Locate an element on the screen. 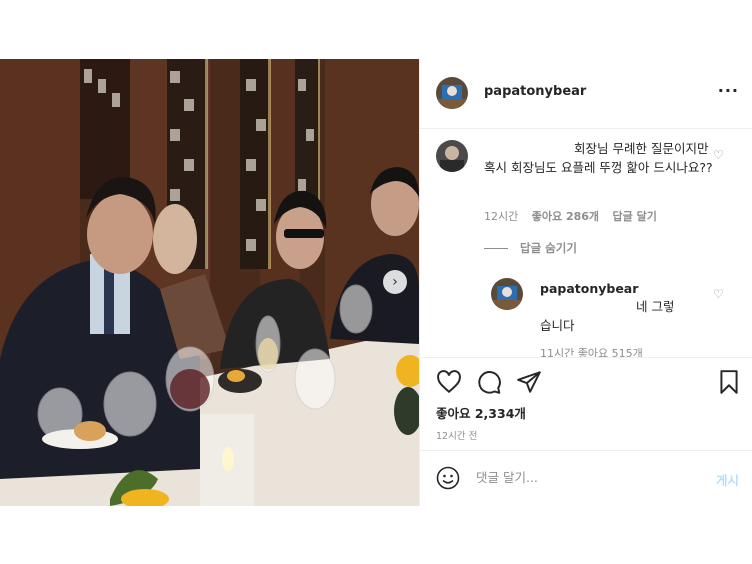  likes-count: 좋아요 2,334개 is located at coordinates (481, 412).